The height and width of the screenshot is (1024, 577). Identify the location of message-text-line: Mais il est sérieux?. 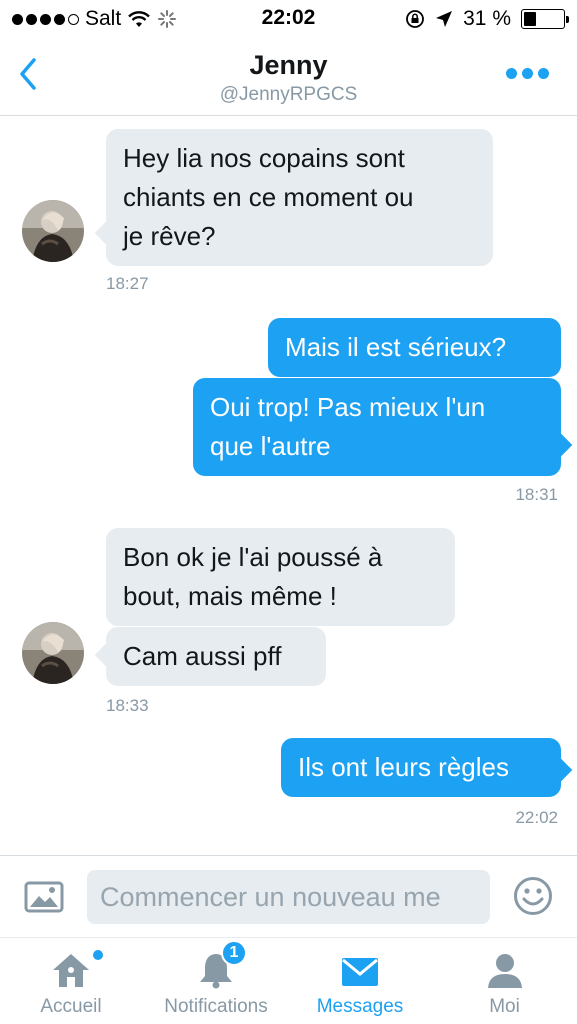
(396, 347).